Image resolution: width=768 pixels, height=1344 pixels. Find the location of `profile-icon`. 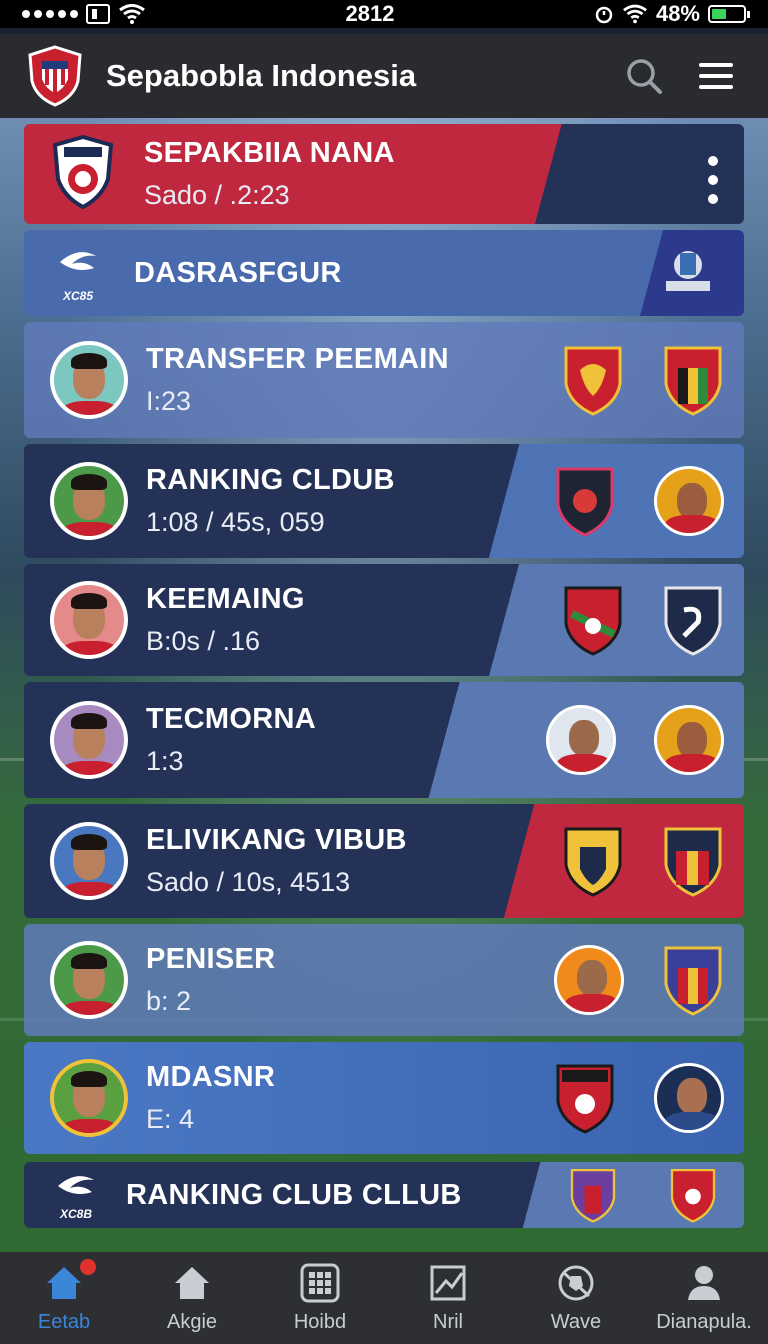

profile-icon is located at coordinates (704, 1282).